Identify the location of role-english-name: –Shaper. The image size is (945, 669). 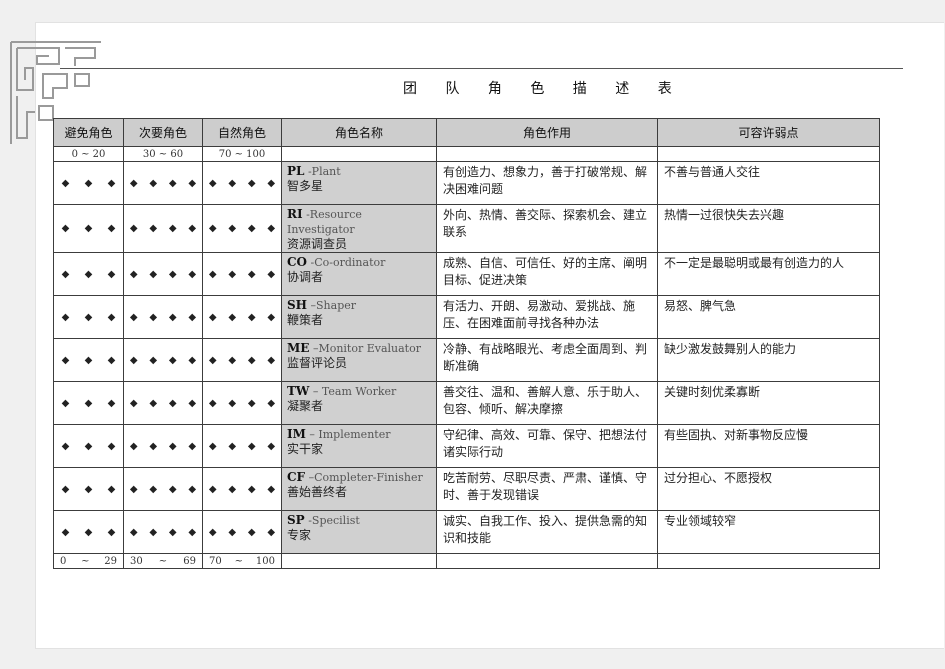
(333, 305).